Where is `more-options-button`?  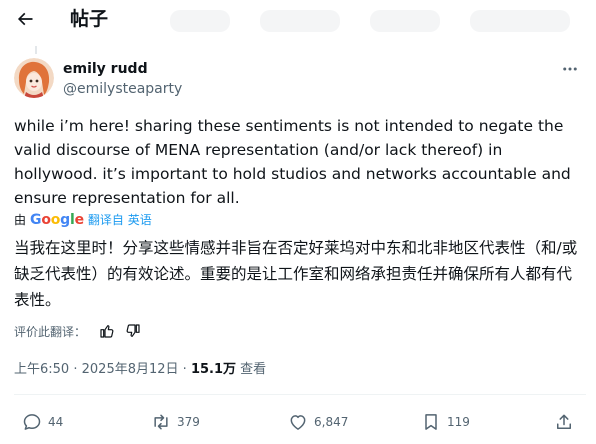 more-options-button is located at coordinates (570, 69).